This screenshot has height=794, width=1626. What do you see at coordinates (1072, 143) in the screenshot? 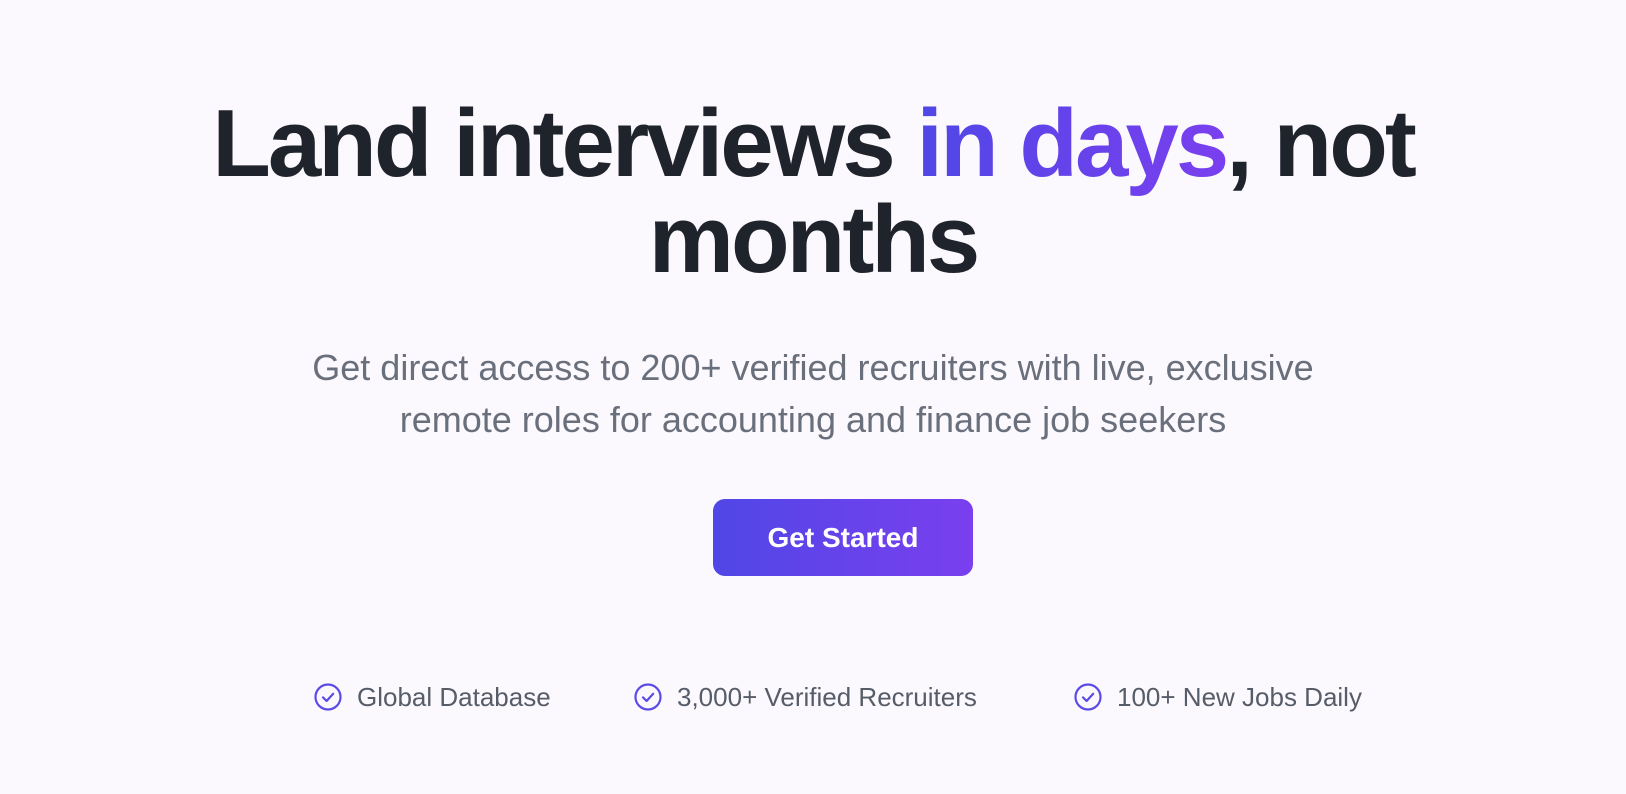
I see `headline-accent: in days` at bounding box center [1072, 143].